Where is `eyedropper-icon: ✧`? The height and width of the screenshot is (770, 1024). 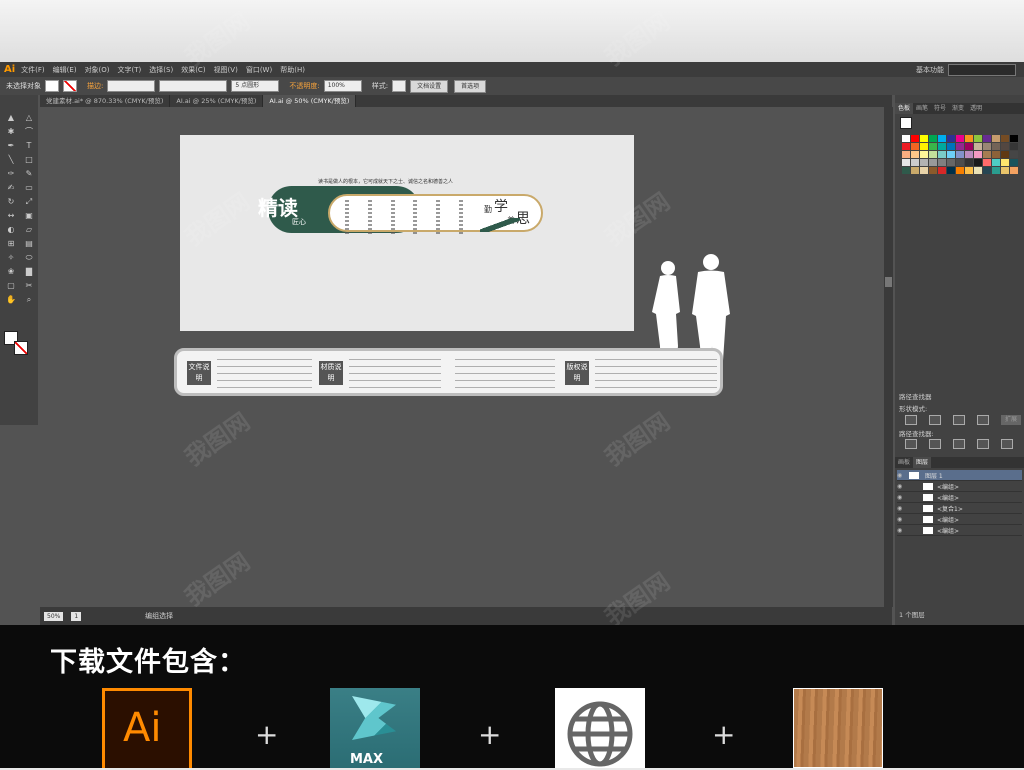 eyedropper-icon: ✧ is located at coordinates (11, 258).